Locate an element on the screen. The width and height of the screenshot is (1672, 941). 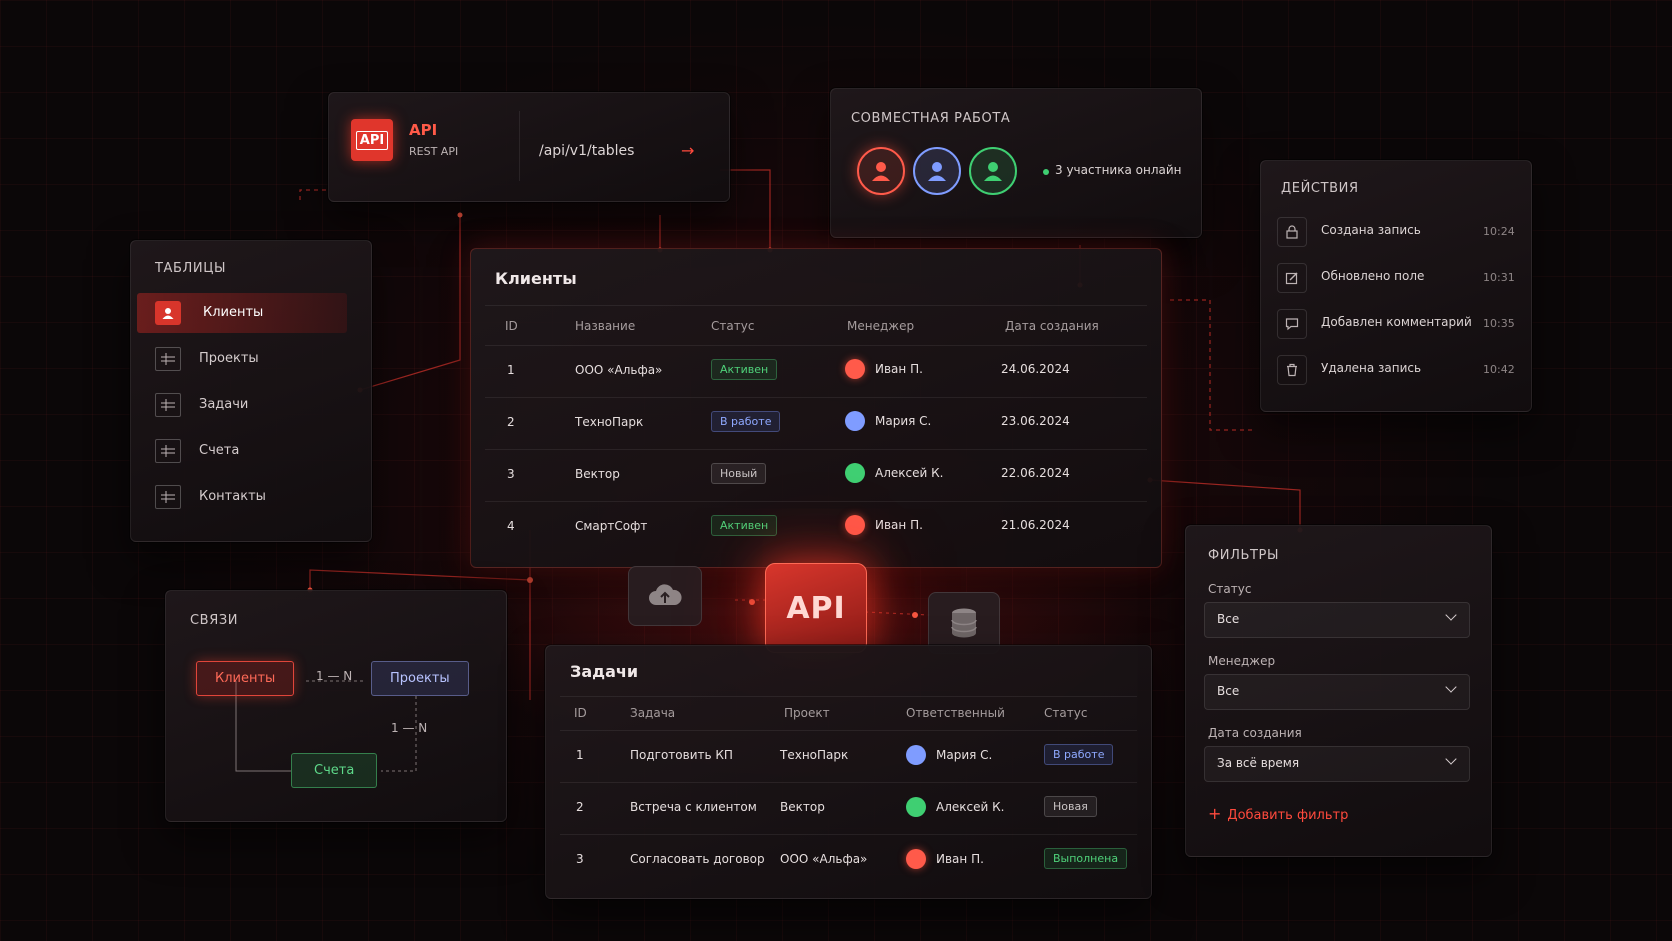
user-avatar-blue is located at coordinates (937, 171).